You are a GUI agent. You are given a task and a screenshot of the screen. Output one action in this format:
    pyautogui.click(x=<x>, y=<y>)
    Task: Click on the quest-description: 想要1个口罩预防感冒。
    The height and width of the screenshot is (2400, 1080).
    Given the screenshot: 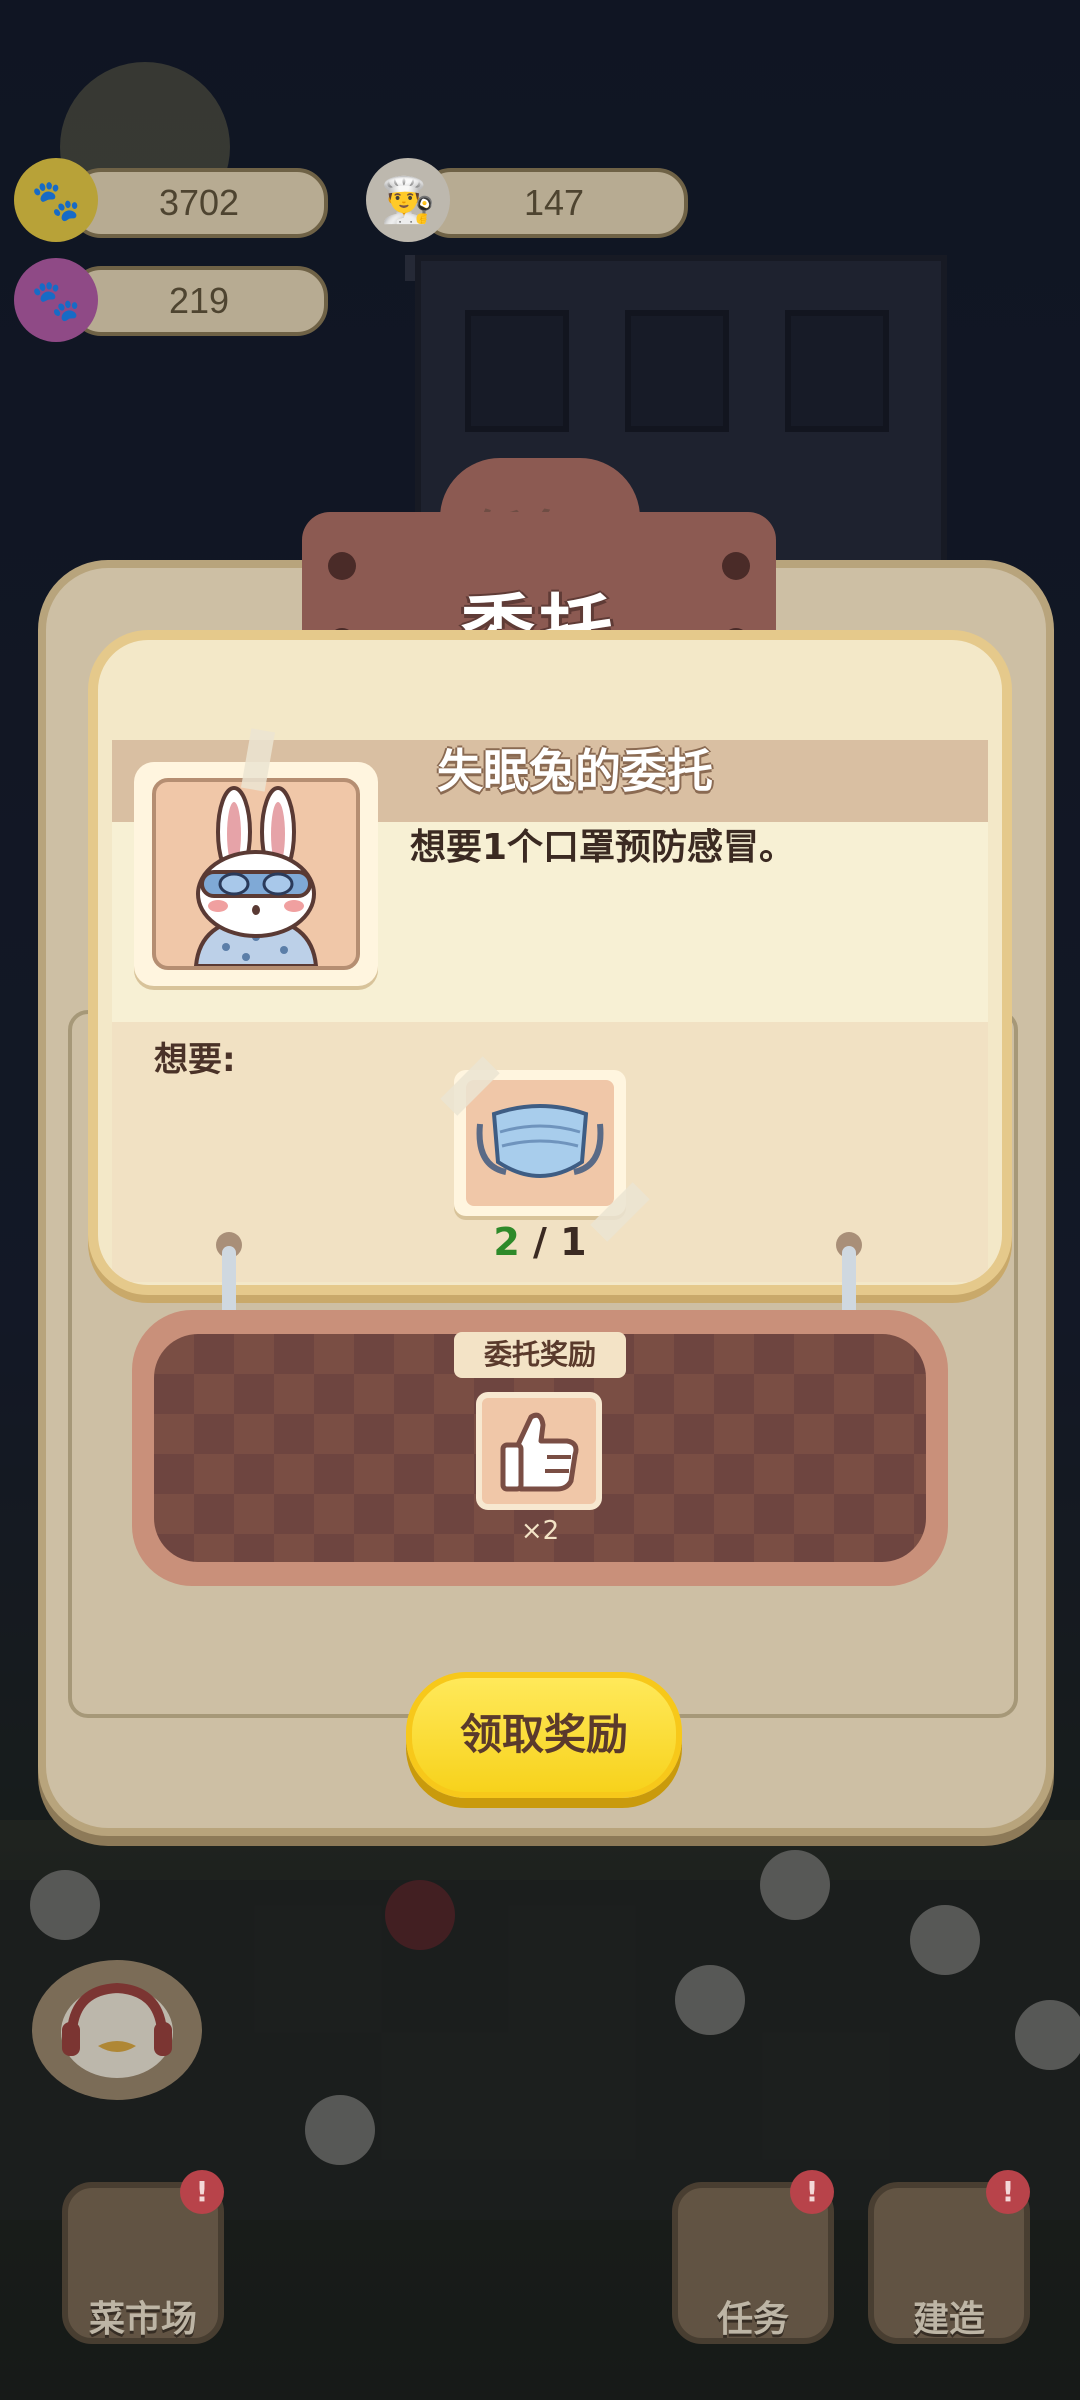 What is the action you would take?
    pyautogui.click(x=603, y=847)
    